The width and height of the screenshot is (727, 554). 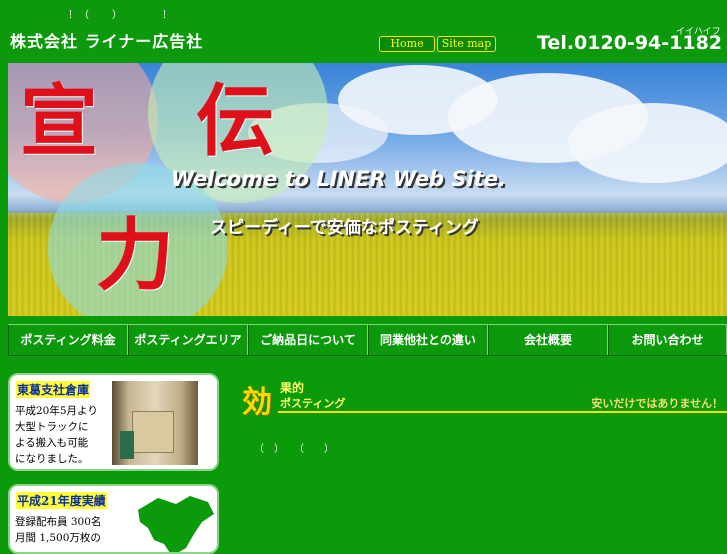 I want to click on nav-item-company: 会社概要, so click(x=548, y=340).